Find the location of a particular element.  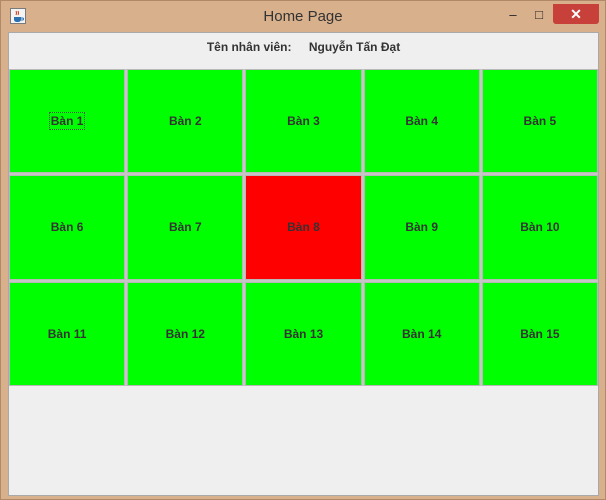

table-button-5: Bàn 5 is located at coordinates (539, 121).